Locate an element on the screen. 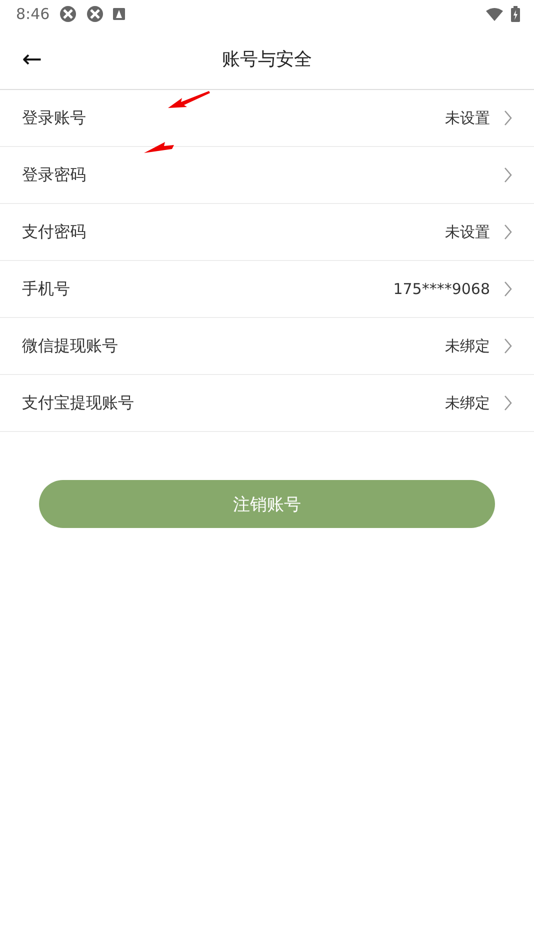 This screenshot has height=950, width=534. settings-row: 支付宝提现账号 未绑定 is located at coordinates (267, 403).